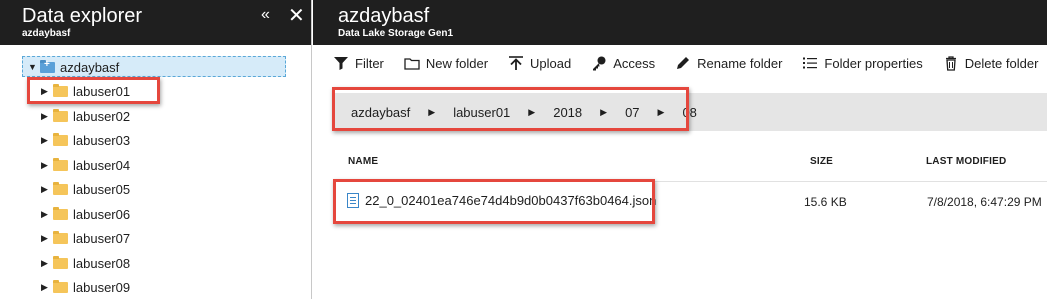 This screenshot has width=1047, height=299. I want to click on tree-node-label: labuser04, so click(102, 165).